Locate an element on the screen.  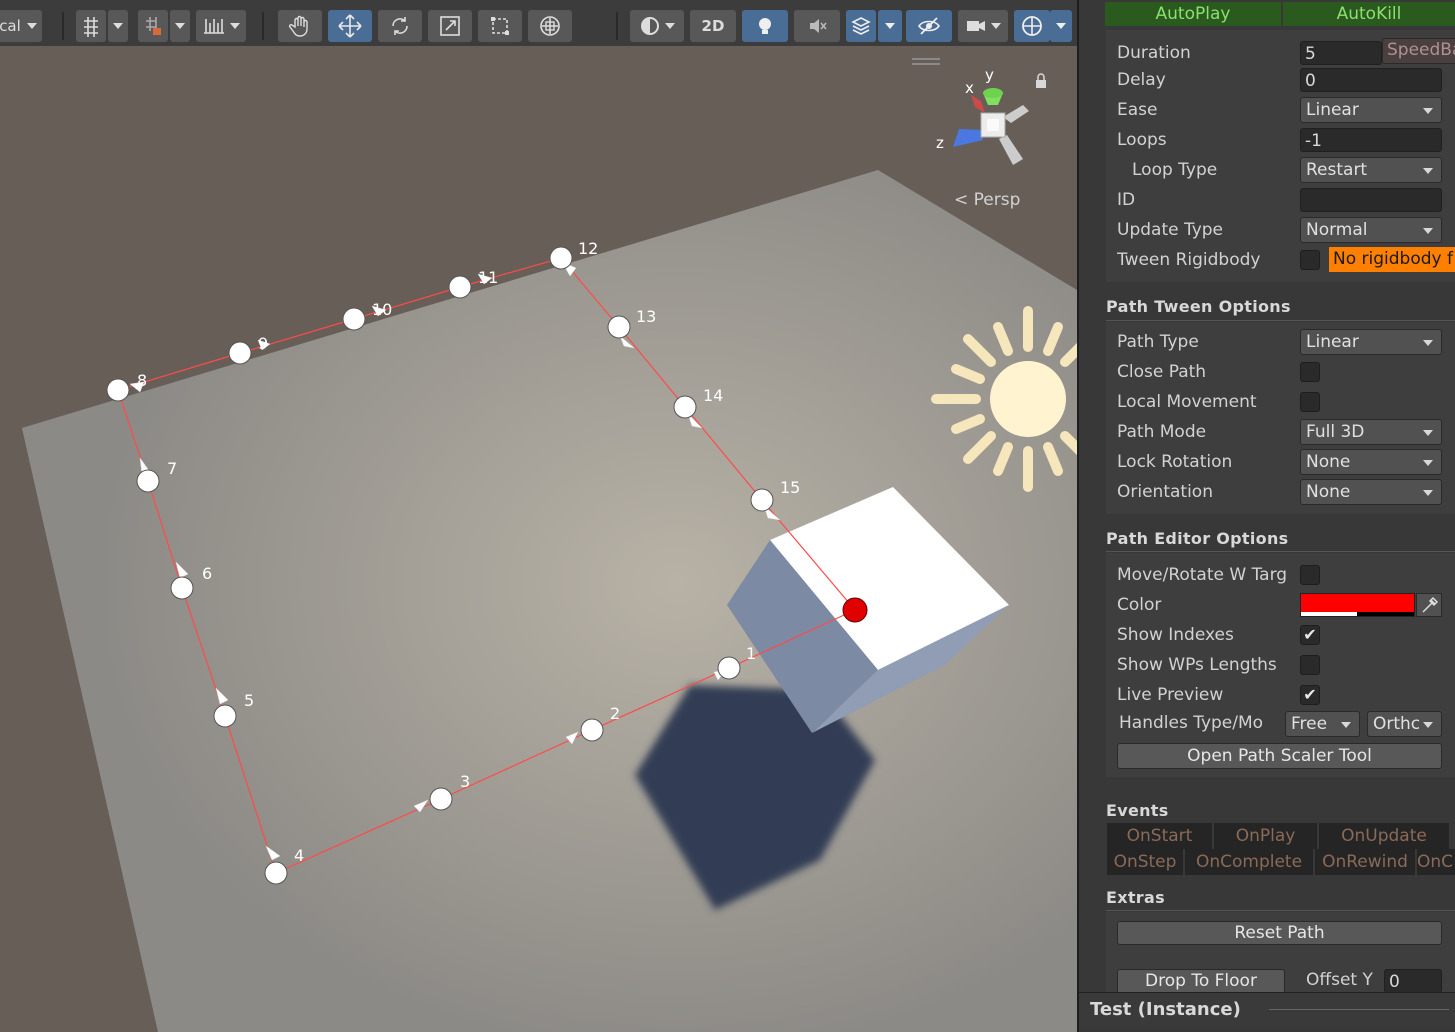
projection-toggle: < Persp is located at coordinates (987, 200).